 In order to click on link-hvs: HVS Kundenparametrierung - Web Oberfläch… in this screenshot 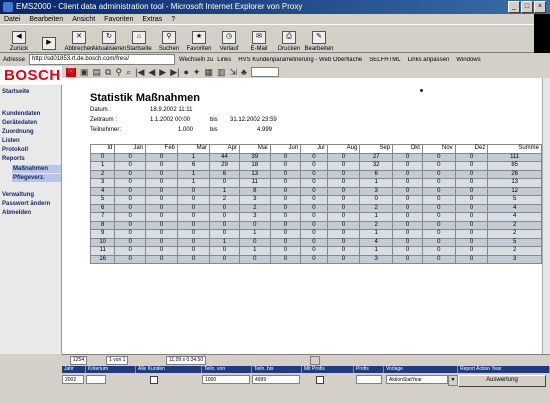, I will do `click(300, 60)`.